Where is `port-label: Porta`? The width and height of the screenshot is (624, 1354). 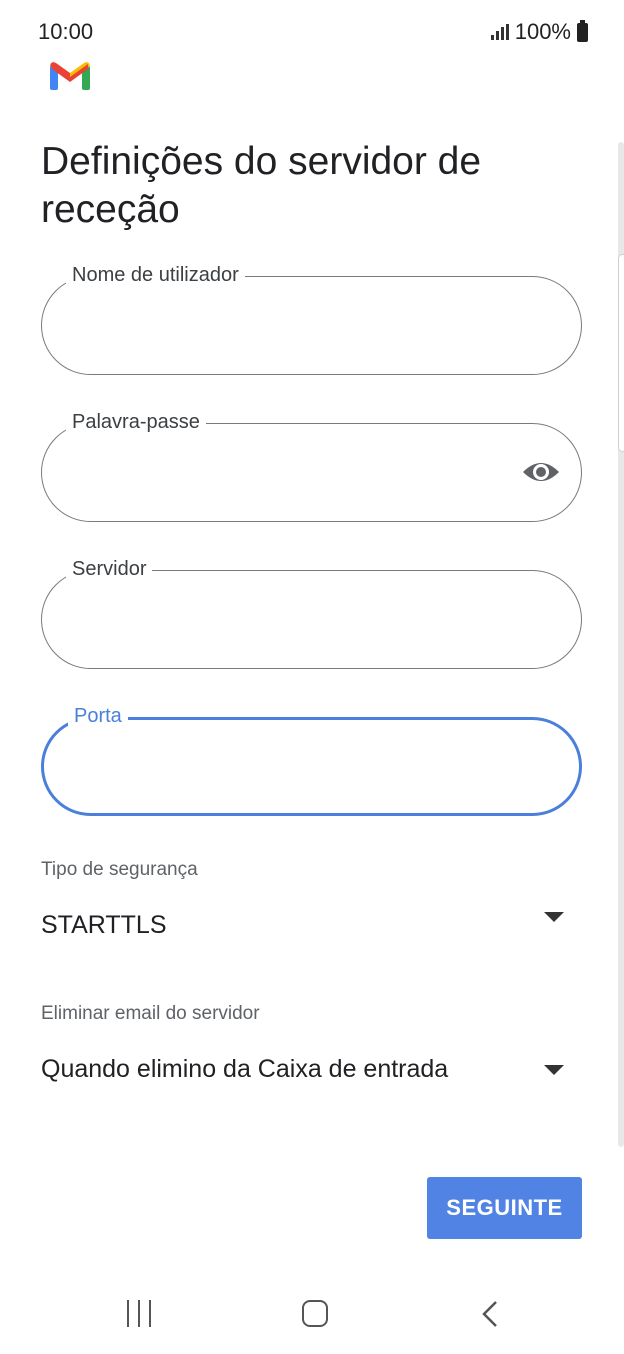
port-label: Porta is located at coordinates (98, 716).